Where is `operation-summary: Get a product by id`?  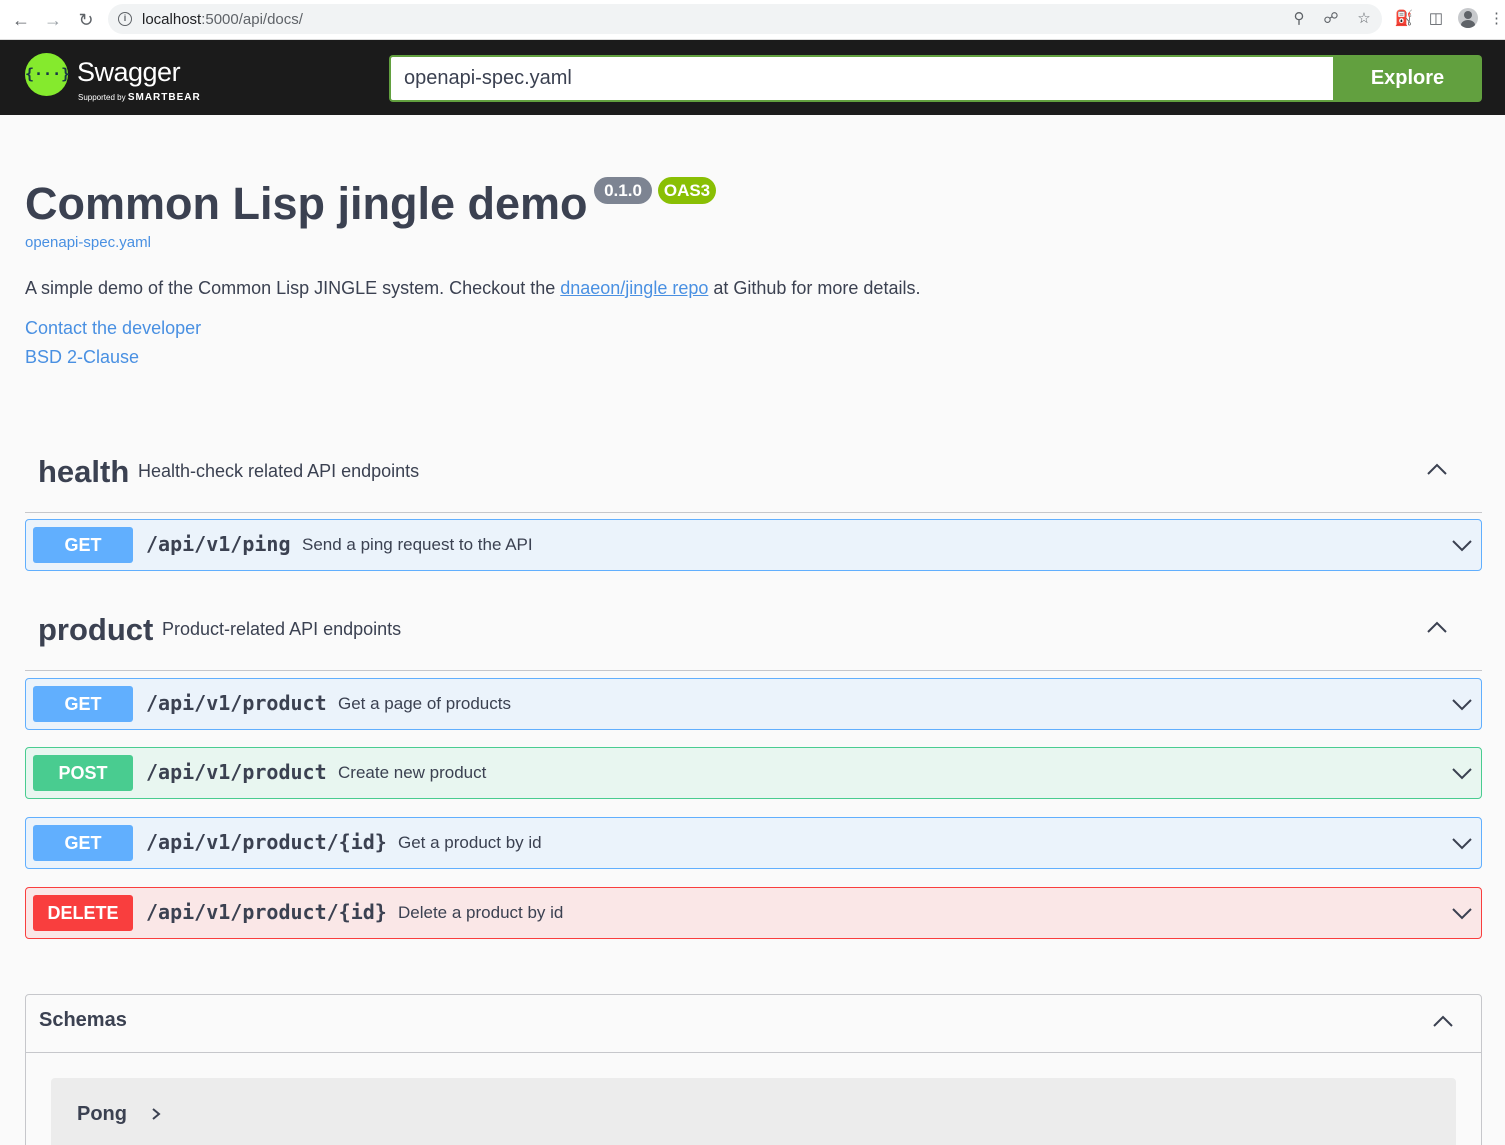 operation-summary: Get a product by id is located at coordinates (470, 842).